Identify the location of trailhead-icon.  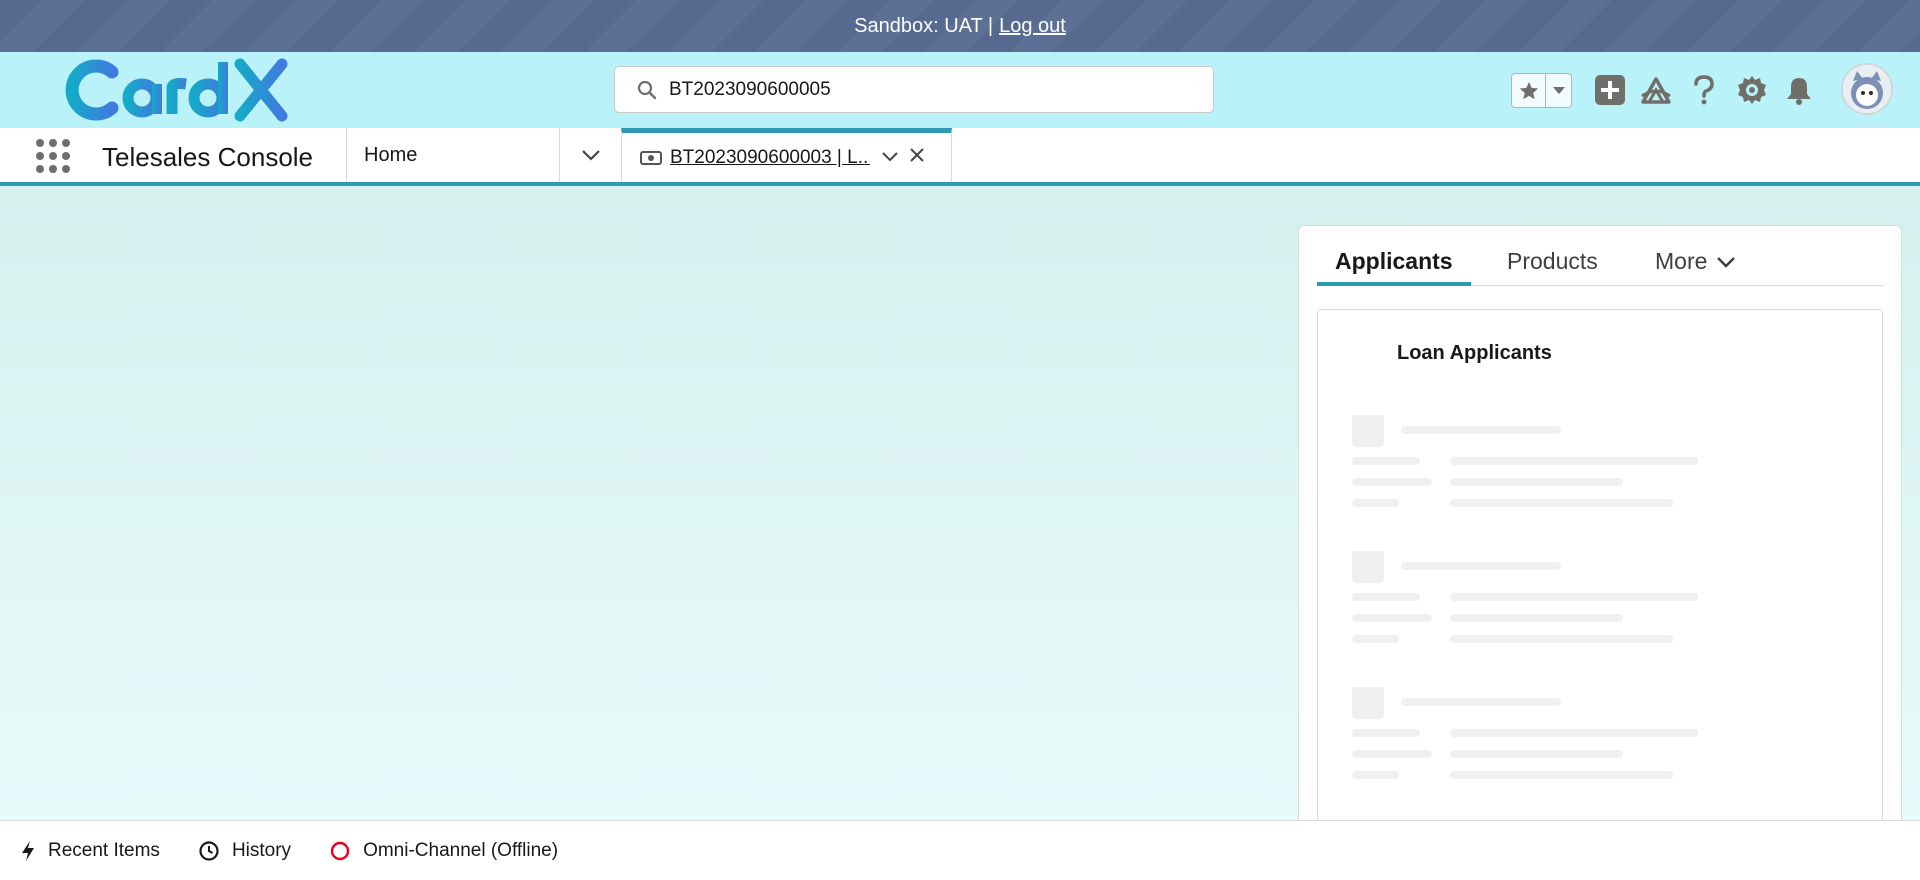
(1656, 90).